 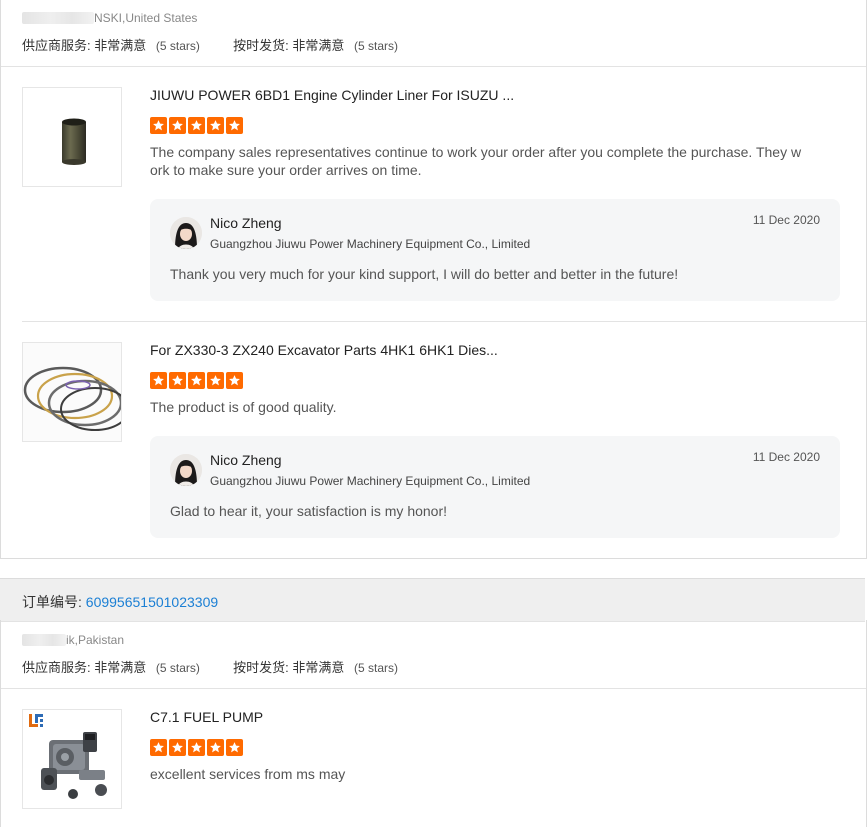 I want to click on order-header: 订单编号: 60995651501023309, so click(x=432, y=600).